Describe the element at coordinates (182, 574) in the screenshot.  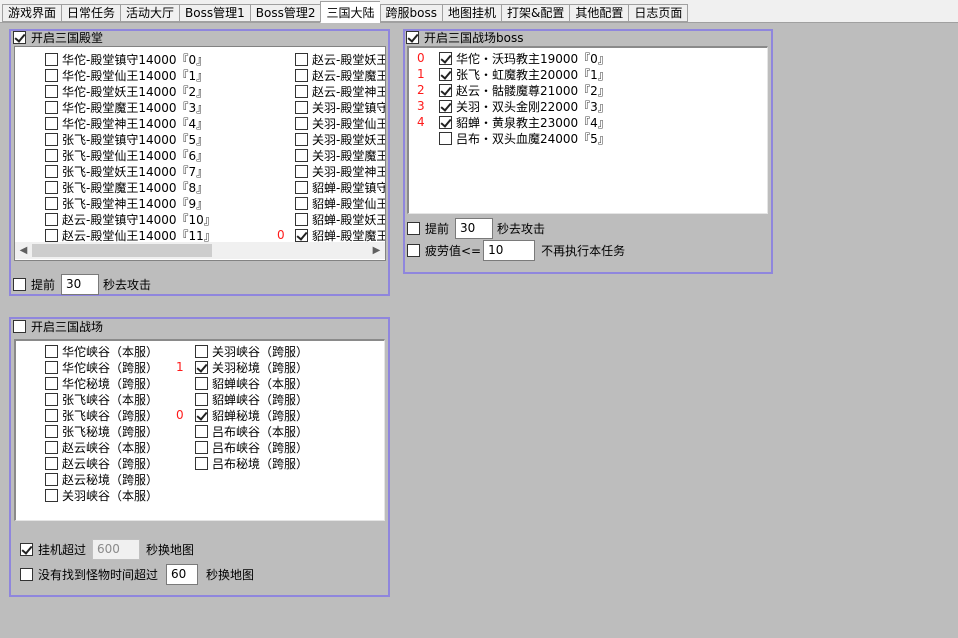
I see `no-monster-seconds-input: 60` at that location.